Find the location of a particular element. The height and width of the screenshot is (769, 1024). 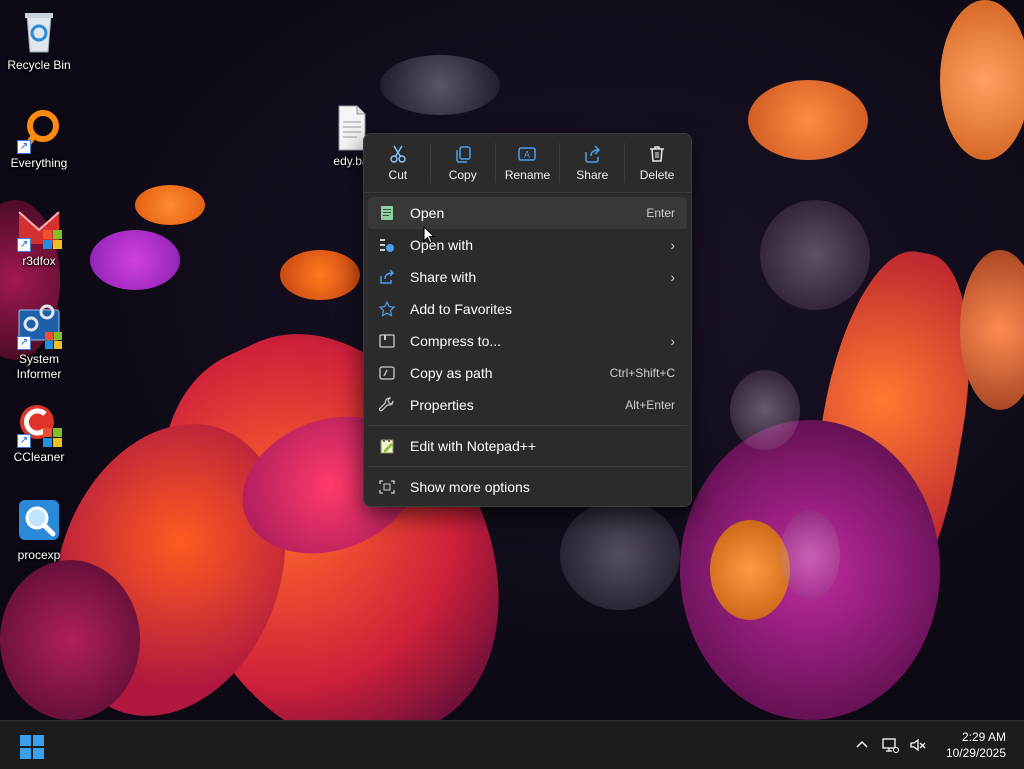

menu-item-label: Open with is located at coordinates (442, 245).